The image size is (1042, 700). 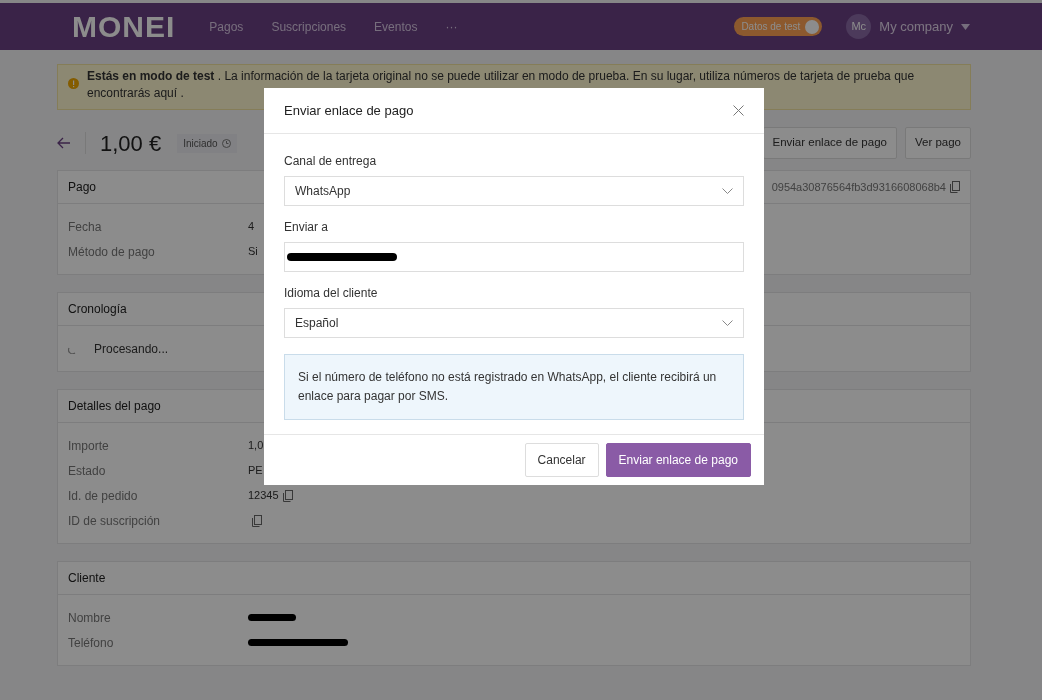 What do you see at coordinates (514, 323) in the screenshot?
I see `select-field: Español` at bounding box center [514, 323].